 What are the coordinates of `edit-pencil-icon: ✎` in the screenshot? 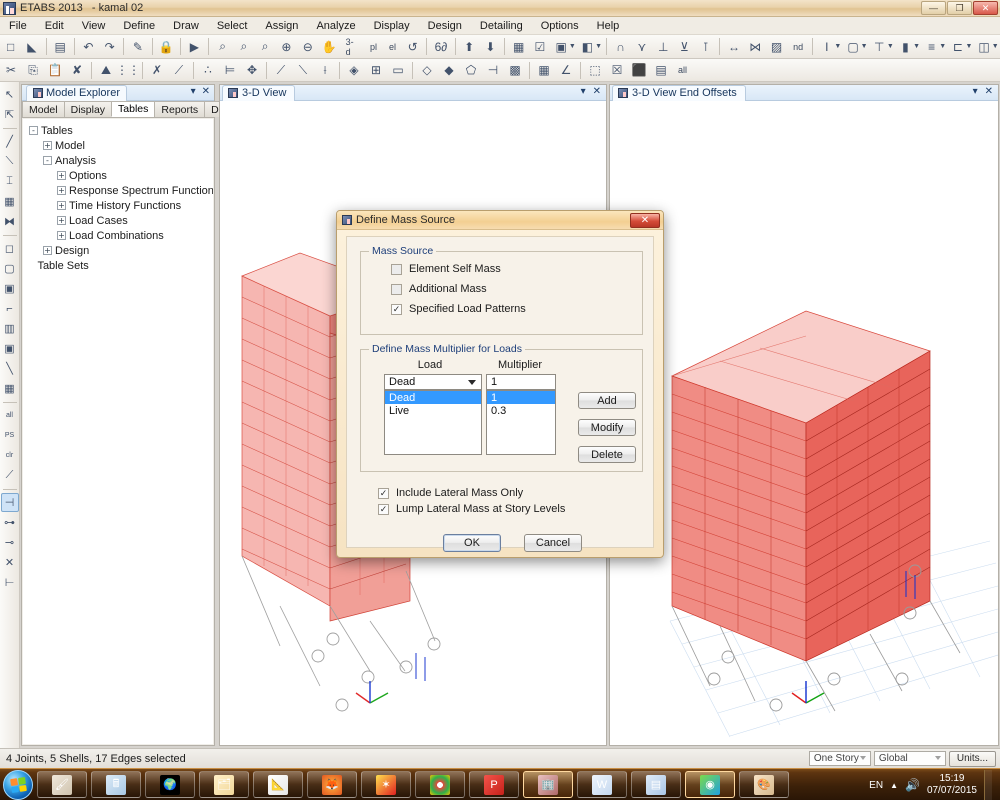 It's located at (137, 47).